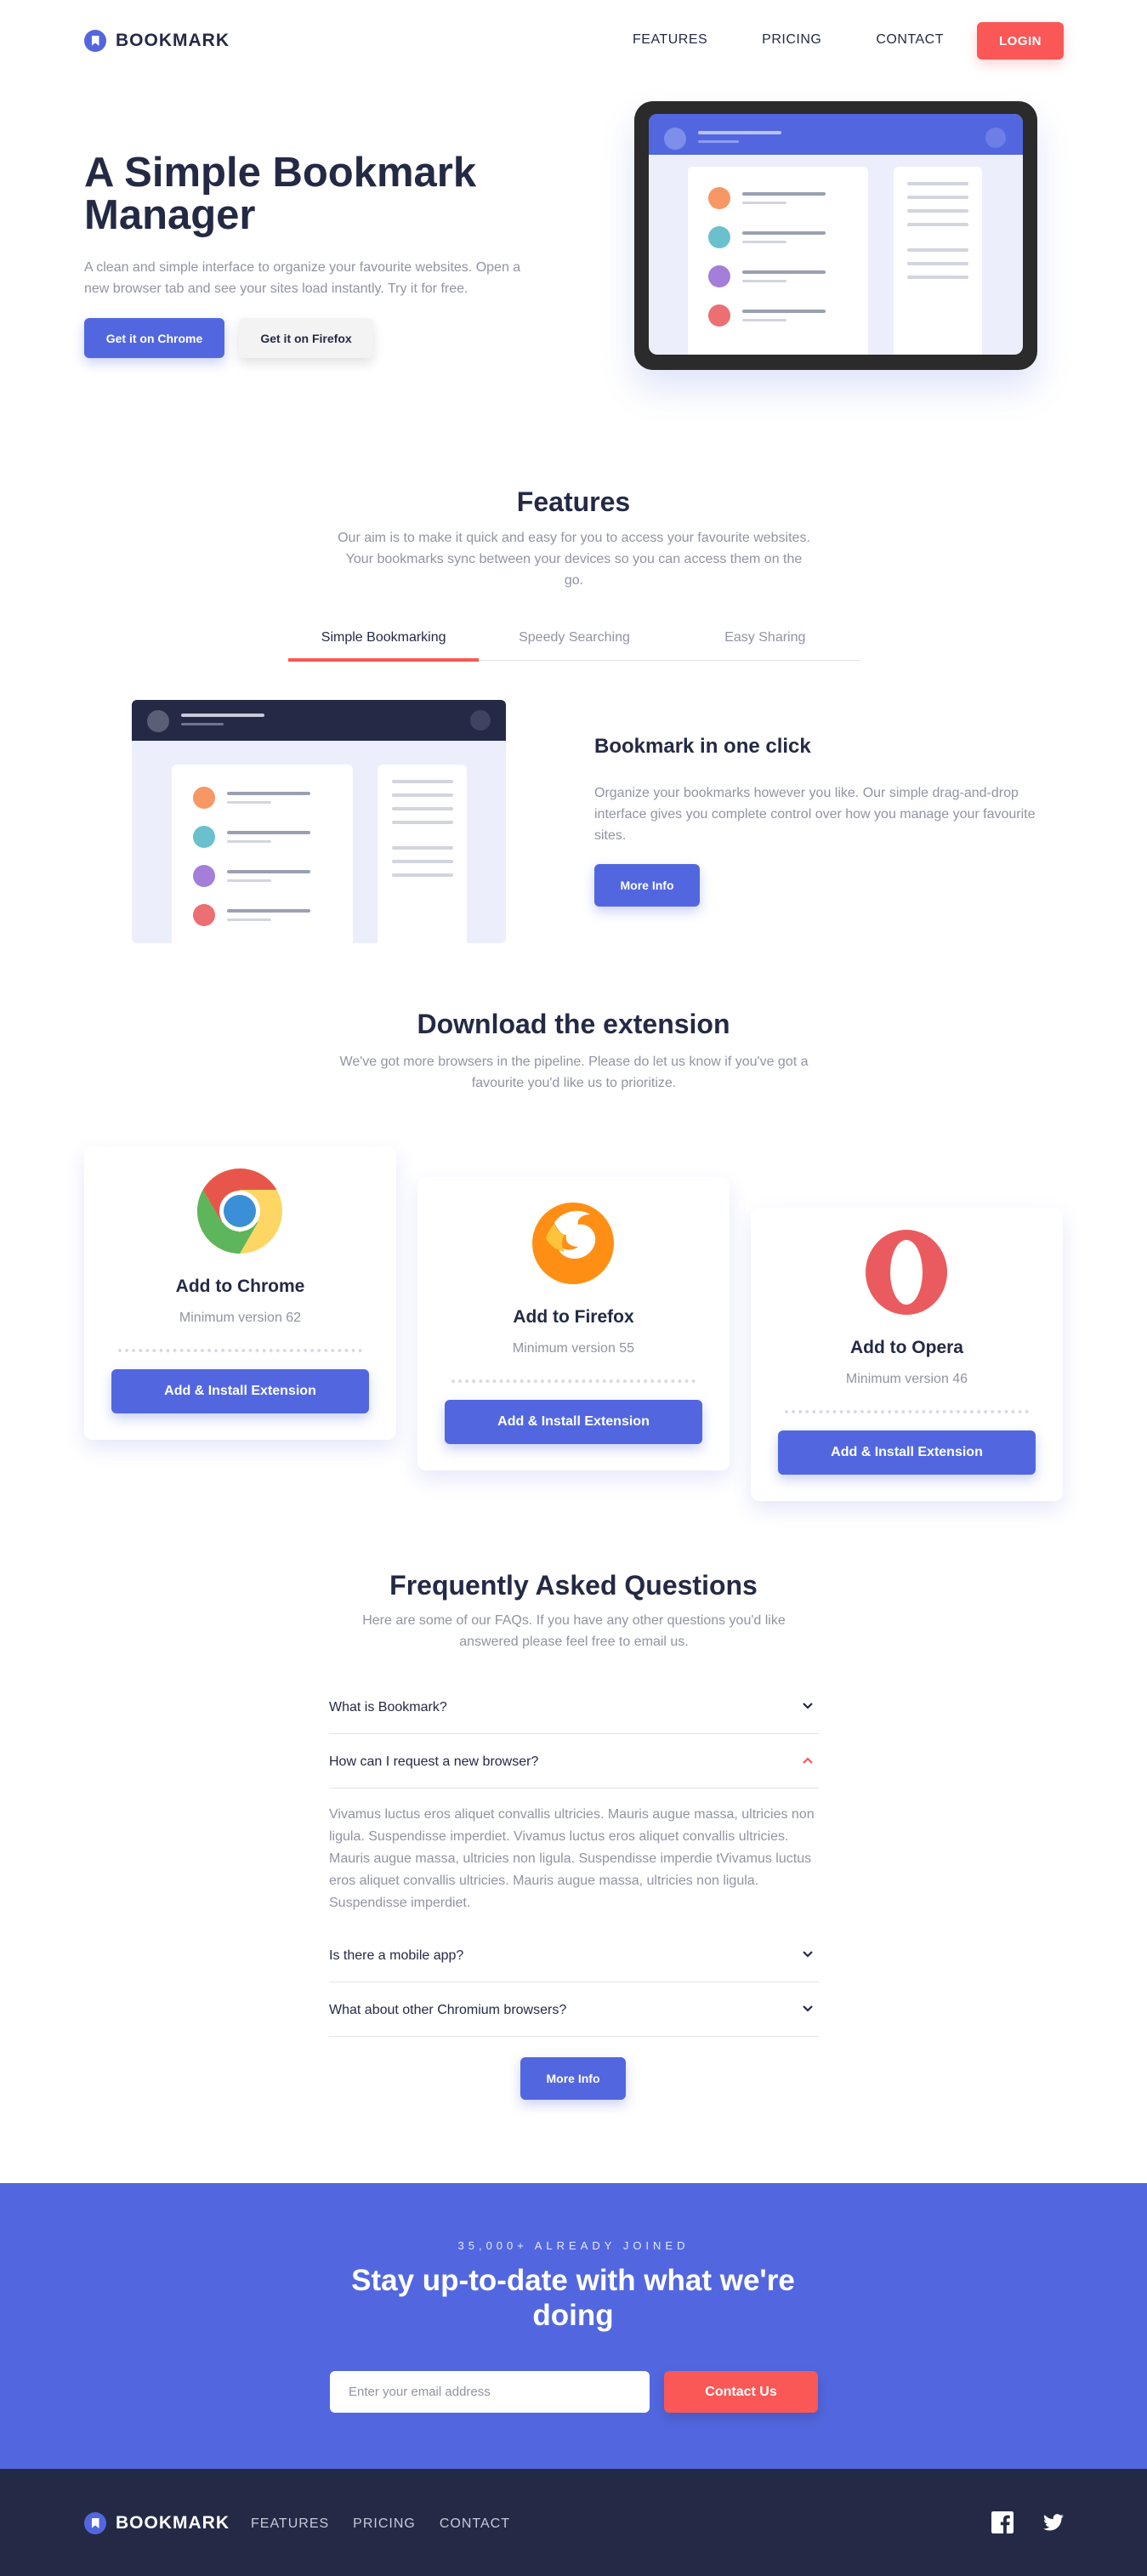  Describe the element at coordinates (1053, 2522) in the screenshot. I see `twitter-icon` at that location.